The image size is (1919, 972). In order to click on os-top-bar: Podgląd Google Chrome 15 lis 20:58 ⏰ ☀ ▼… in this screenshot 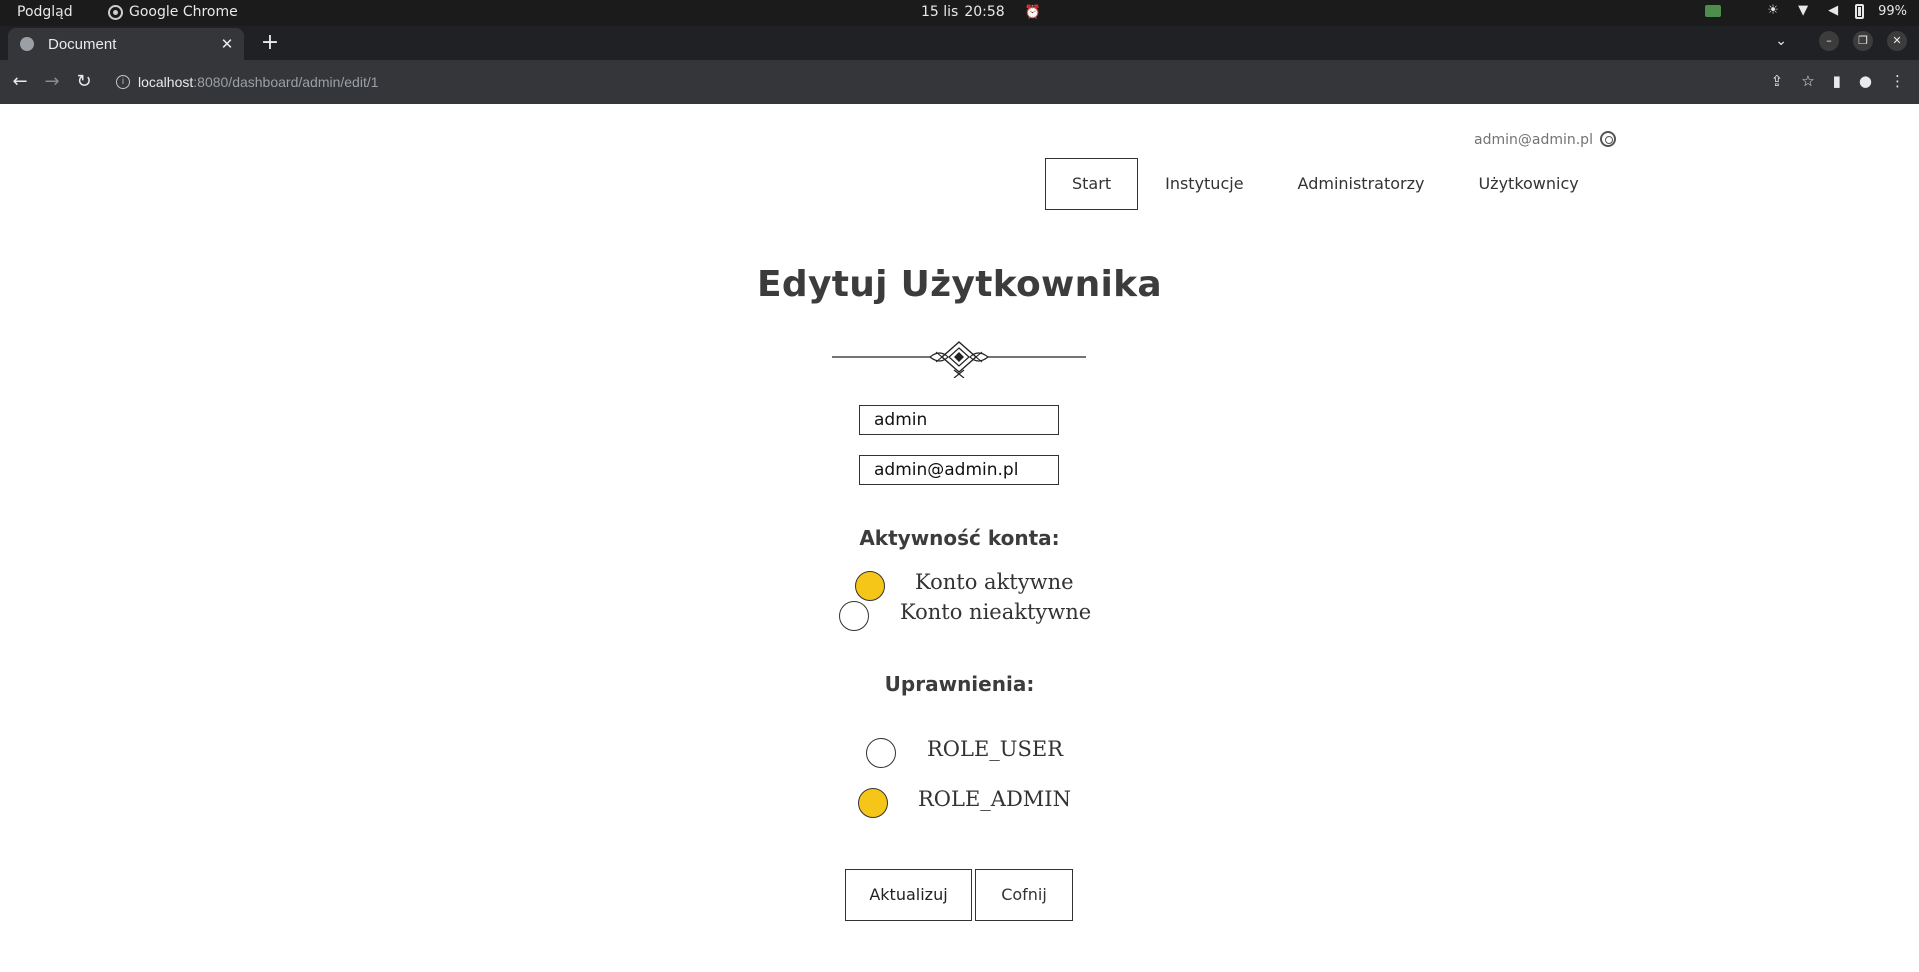, I will do `click(959, 13)`.